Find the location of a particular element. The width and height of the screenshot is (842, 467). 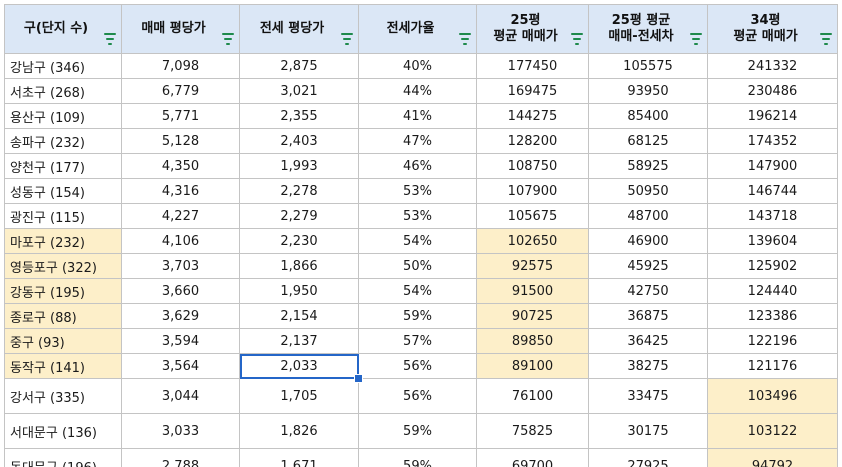

jeonse-ratio-cell: 40% is located at coordinates (417, 66).